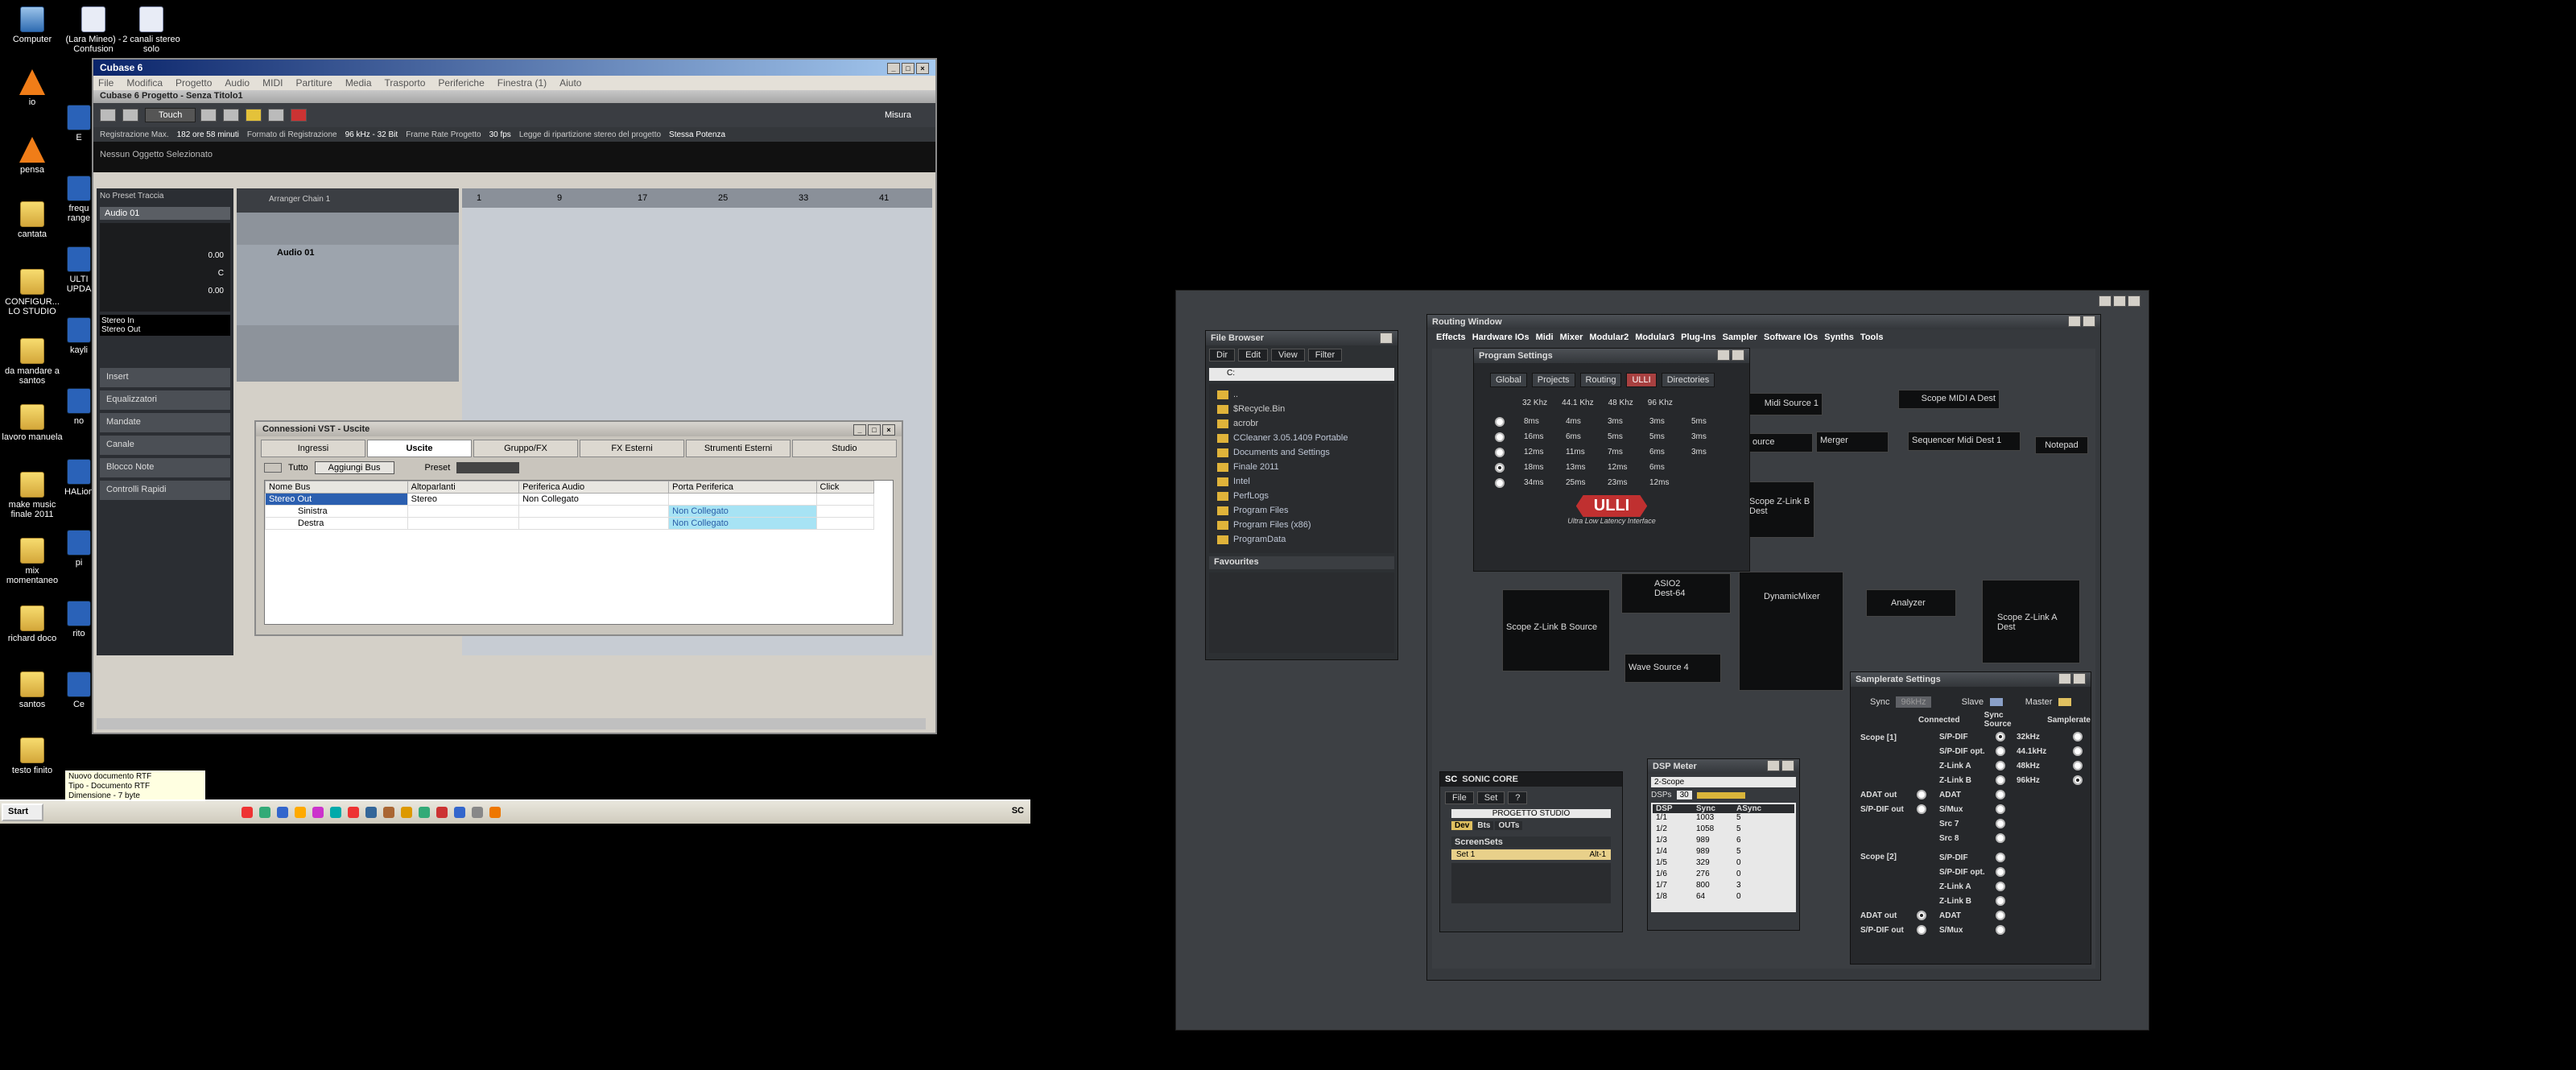  Describe the element at coordinates (79, 619) in the screenshot. I see `desktop-icon-partial: rito` at that location.